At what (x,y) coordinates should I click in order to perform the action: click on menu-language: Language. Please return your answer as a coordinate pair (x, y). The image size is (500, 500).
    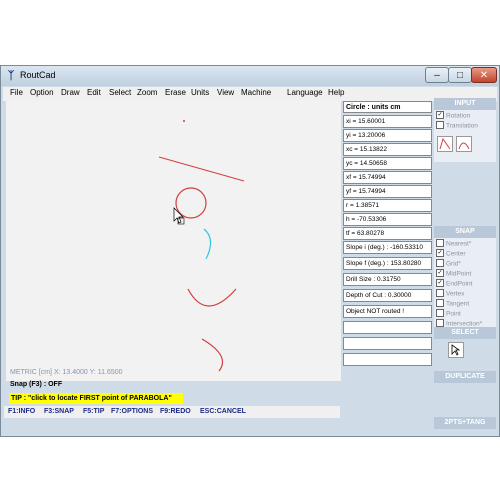
    Looking at the image, I should click on (305, 92).